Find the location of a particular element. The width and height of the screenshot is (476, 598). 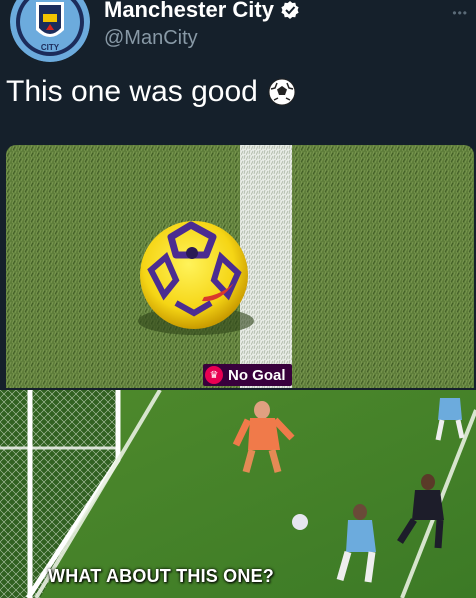

account-name: Manchester City is located at coordinates (189, 11).